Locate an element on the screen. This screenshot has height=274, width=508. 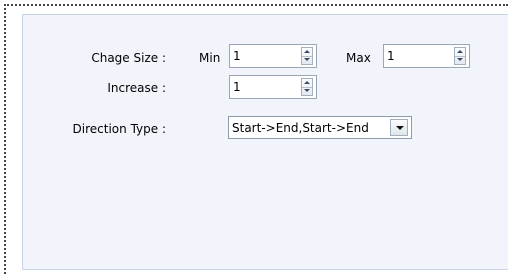
increase-label: Increase : is located at coordinates (136, 88).